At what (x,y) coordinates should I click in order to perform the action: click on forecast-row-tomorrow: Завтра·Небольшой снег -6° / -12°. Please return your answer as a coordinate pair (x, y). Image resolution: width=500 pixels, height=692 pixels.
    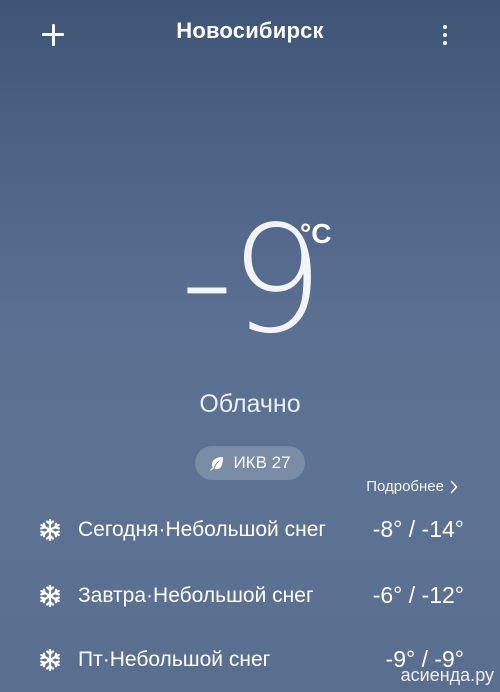
    Looking at the image, I should click on (250, 596).